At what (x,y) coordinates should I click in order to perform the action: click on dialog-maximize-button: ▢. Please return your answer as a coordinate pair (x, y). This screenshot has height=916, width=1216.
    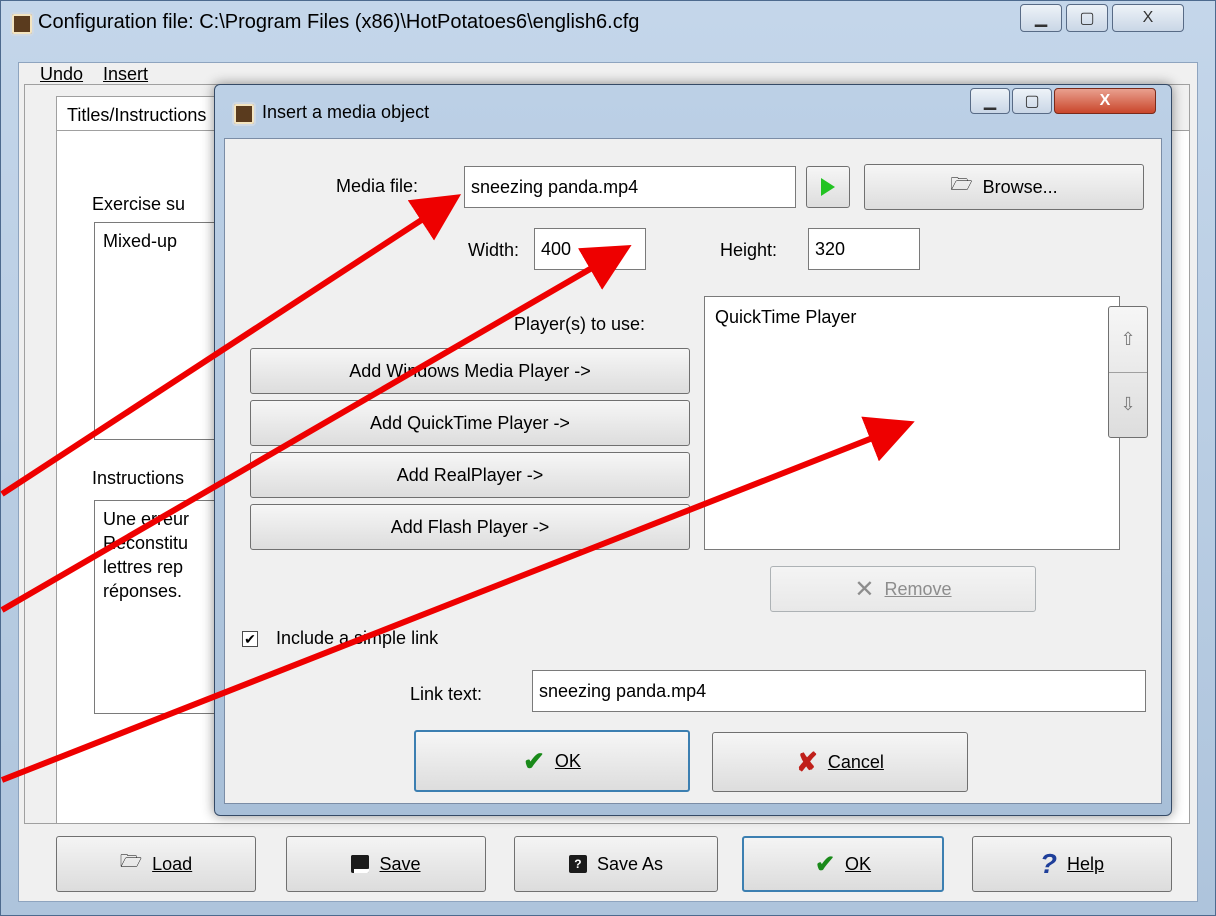
    Looking at the image, I should click on (1032, 101).